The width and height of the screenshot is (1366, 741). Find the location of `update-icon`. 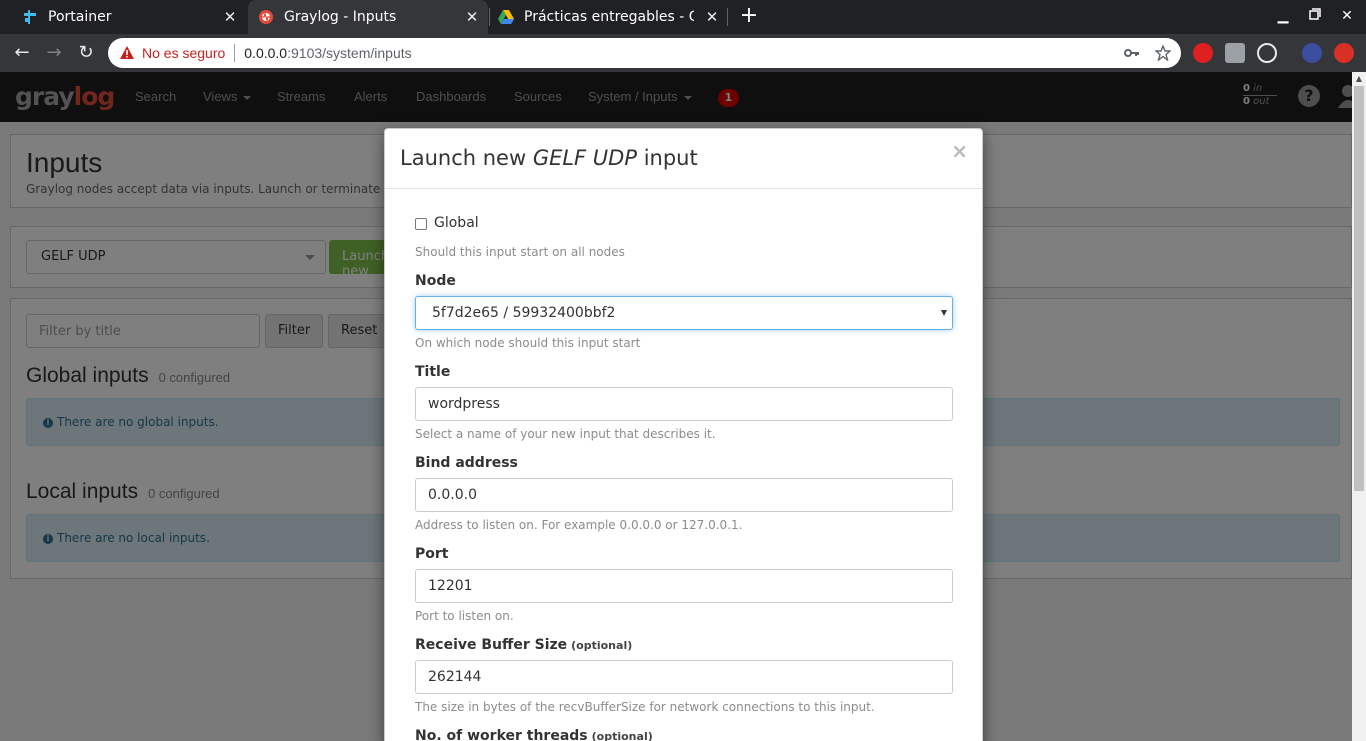

update-icon is located at coordinates (1344, 53).